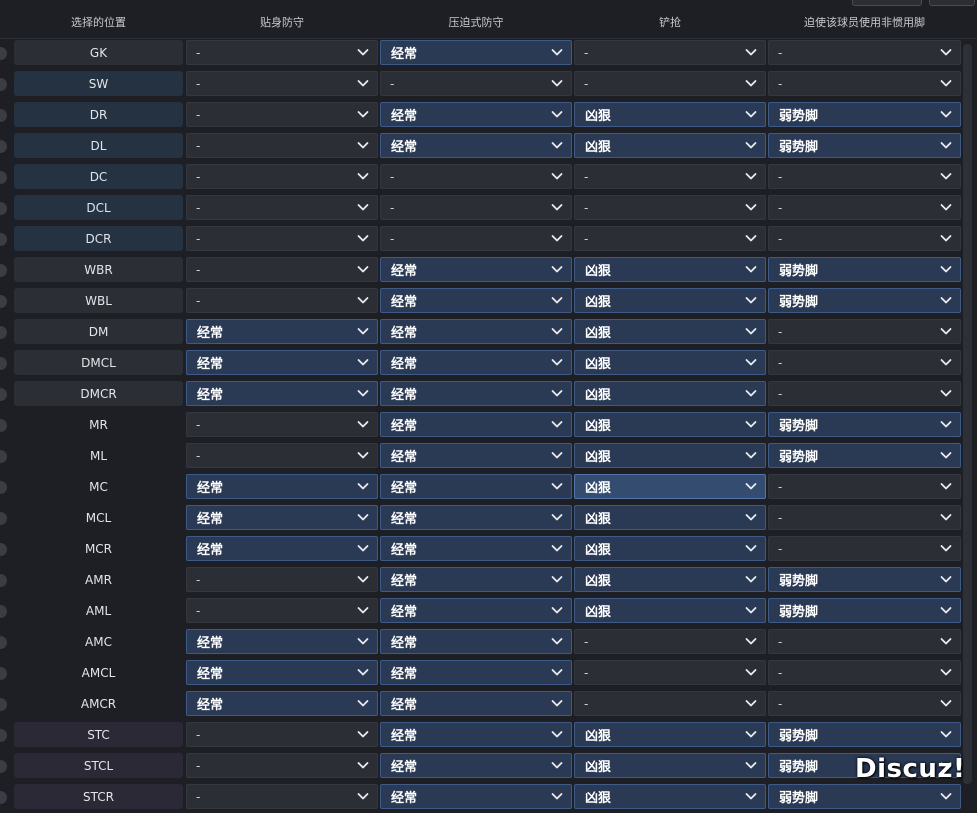  Describe the element at coordinates (967, 414) in the screenshot. I see `scrollbar-thumb` at that location.